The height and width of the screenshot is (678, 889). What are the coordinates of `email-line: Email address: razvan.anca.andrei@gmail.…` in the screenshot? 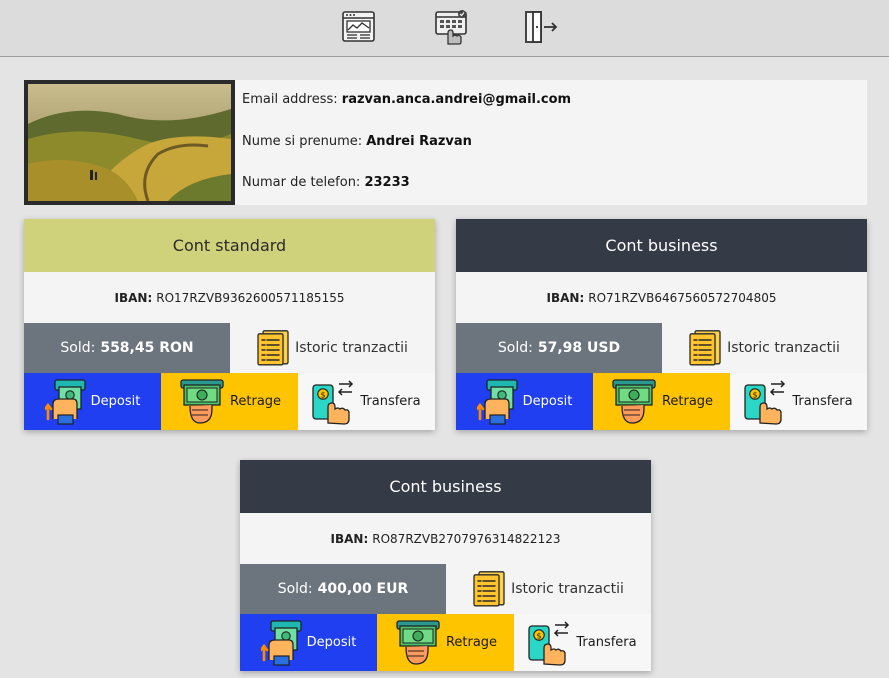 It's located at (406, 99).